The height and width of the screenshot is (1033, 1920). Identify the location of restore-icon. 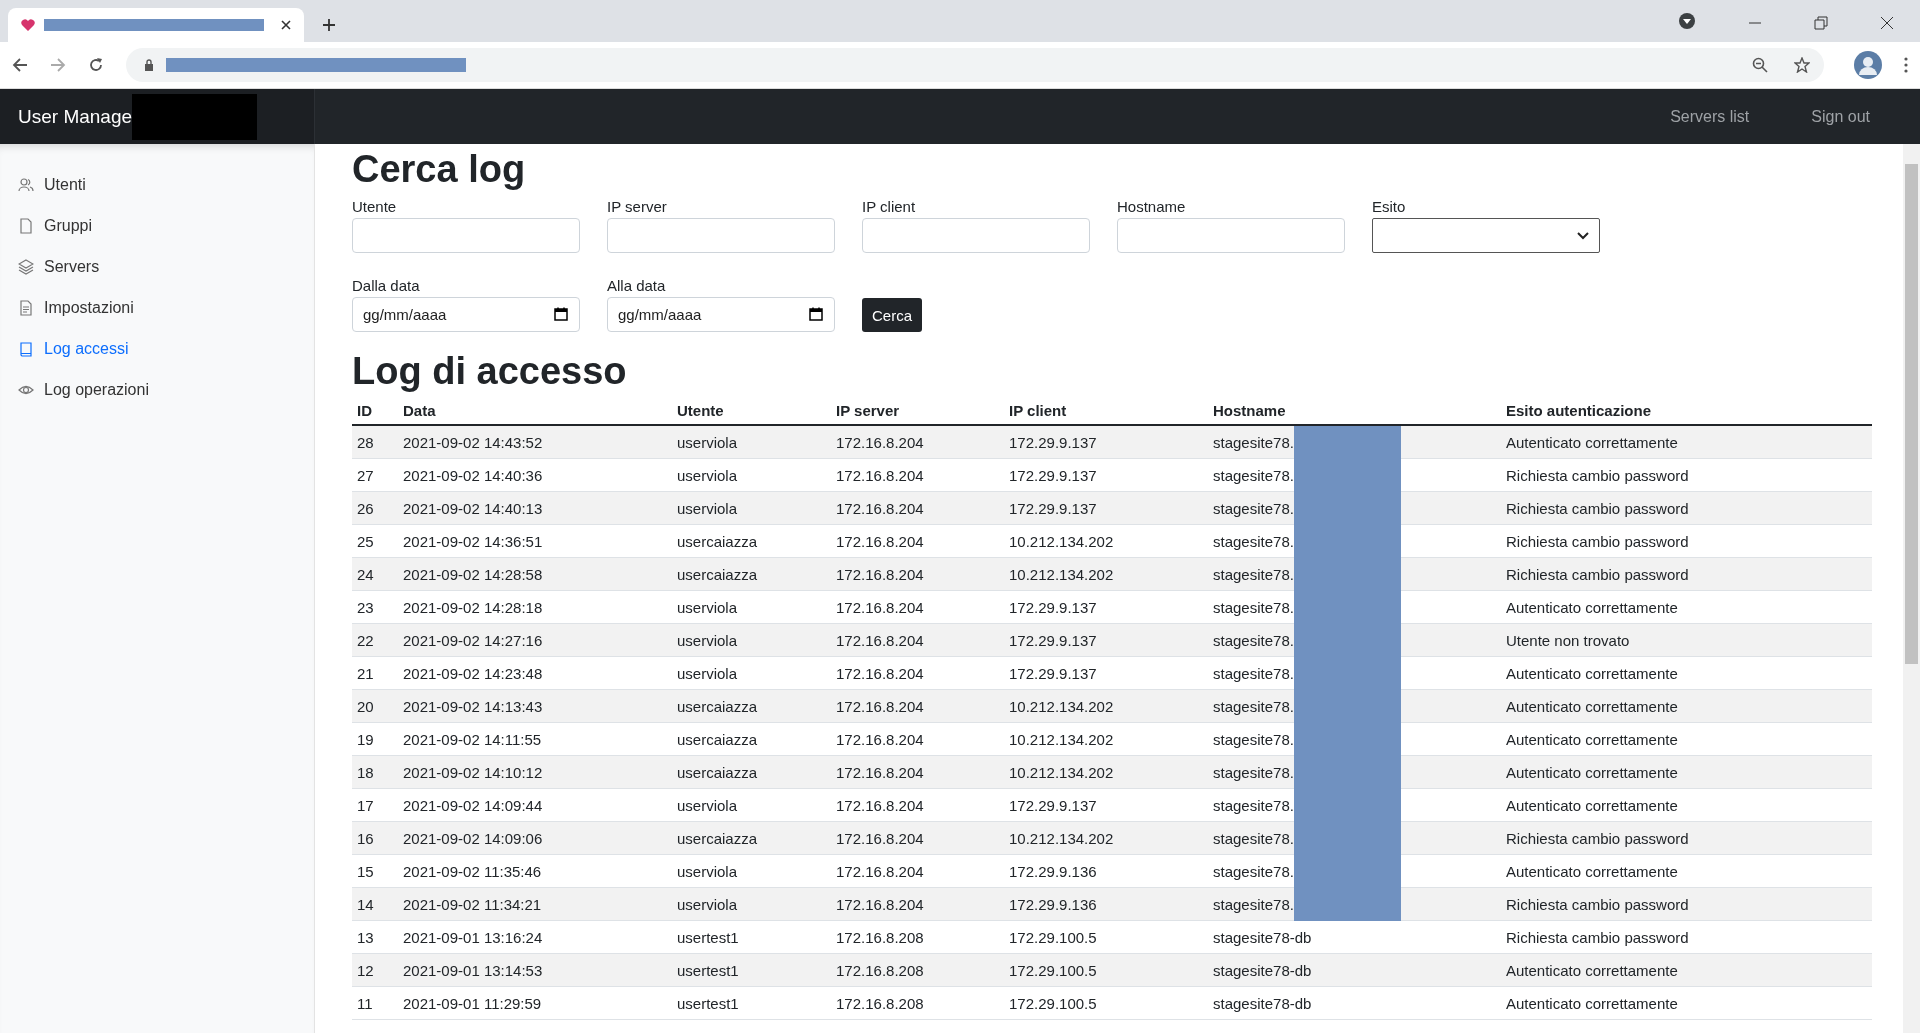
(1821, 23).